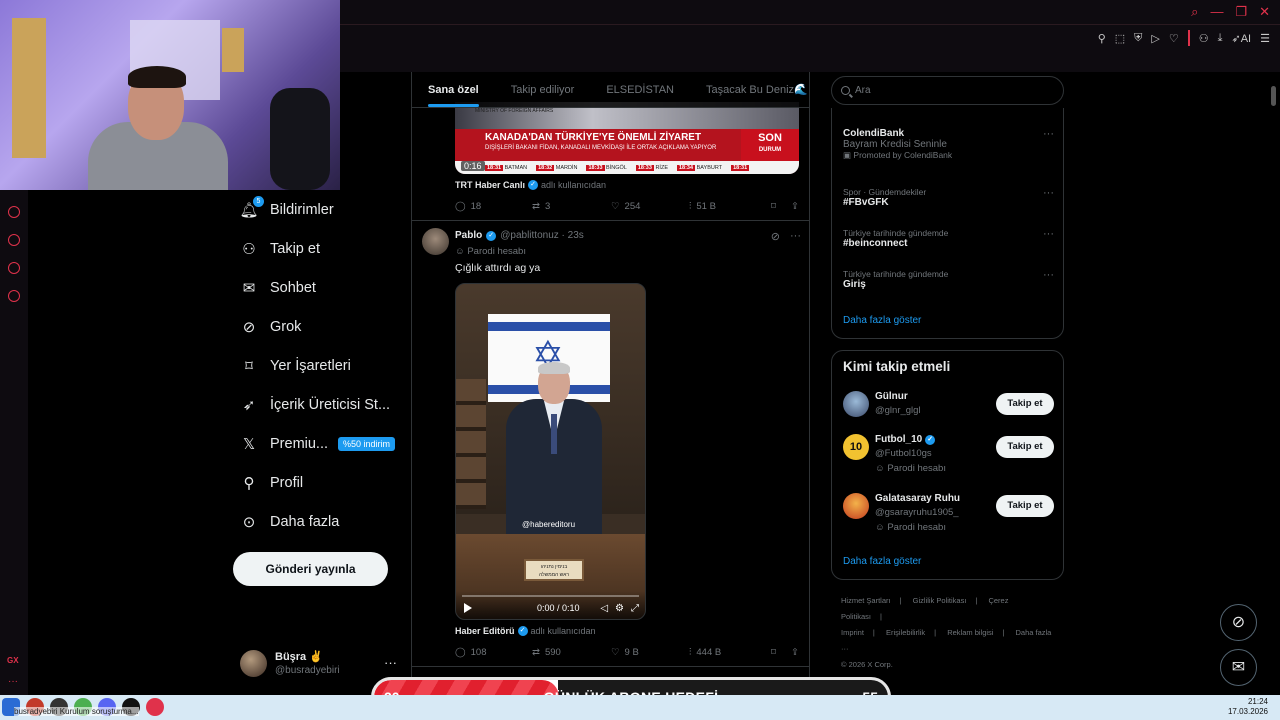 This screenshot has width=1280, height=720. What do you see at coordinates (775, 236) in the screenshot?
I see `grok-icon: ⊘` at bounding box center [775, 236].